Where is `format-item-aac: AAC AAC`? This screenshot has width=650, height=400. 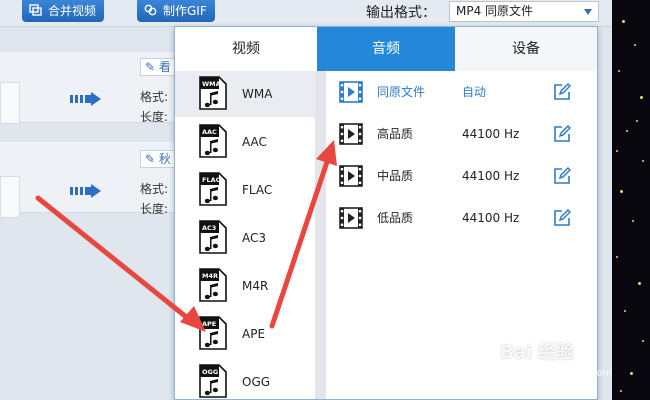
format-item-aac: AAC AAC is located at coordinates (245, 142).